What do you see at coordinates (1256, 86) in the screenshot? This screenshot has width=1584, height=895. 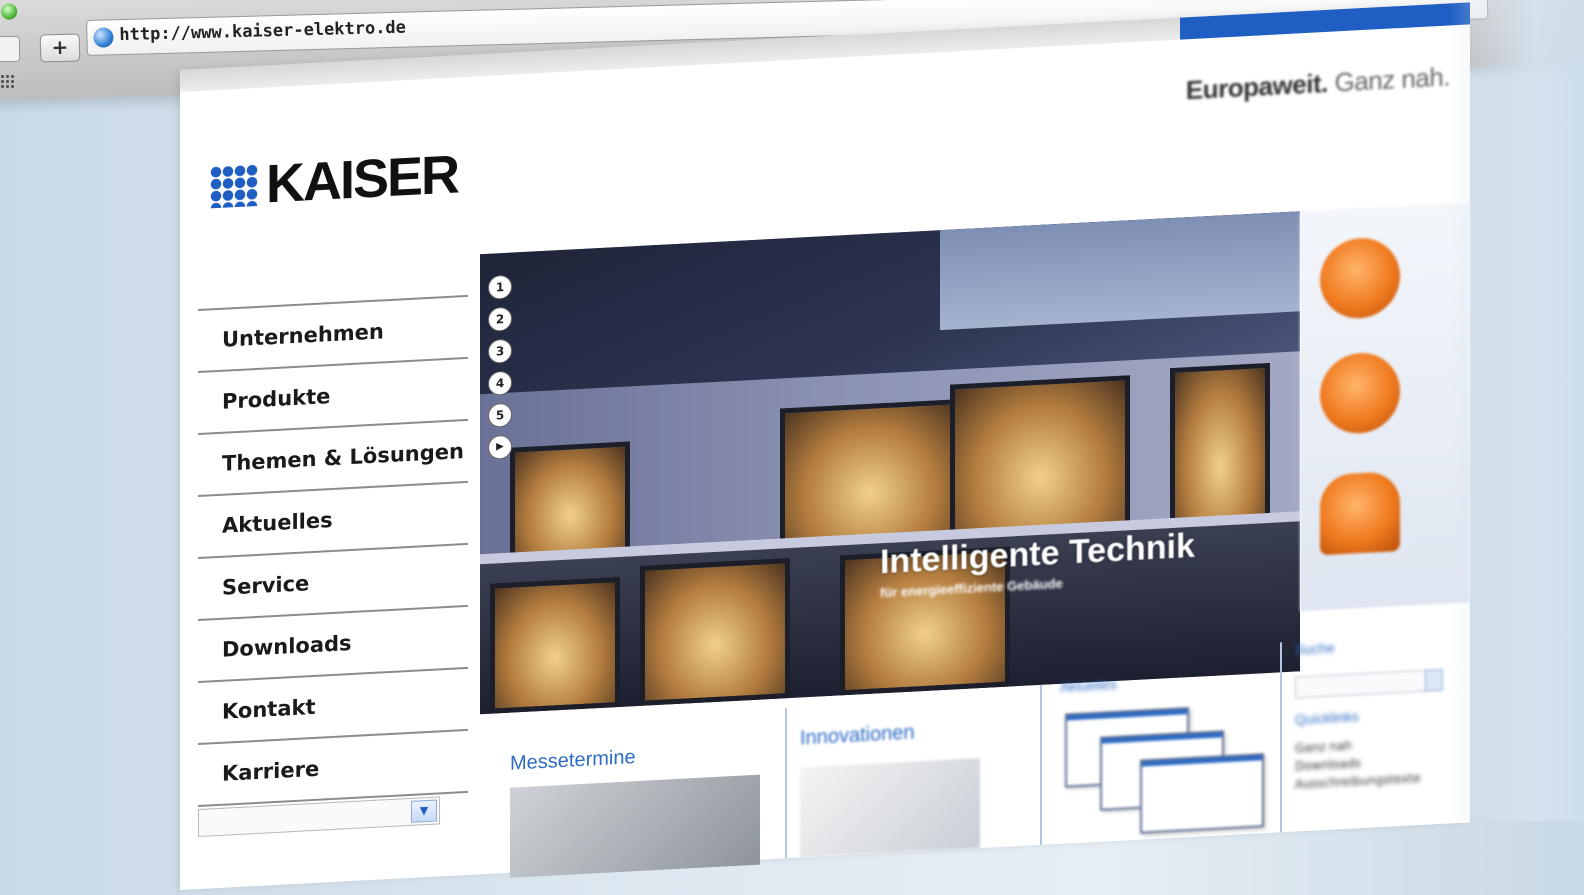 I see `slogan-bold: Europaweit.` at bounding box center [1256, 86].